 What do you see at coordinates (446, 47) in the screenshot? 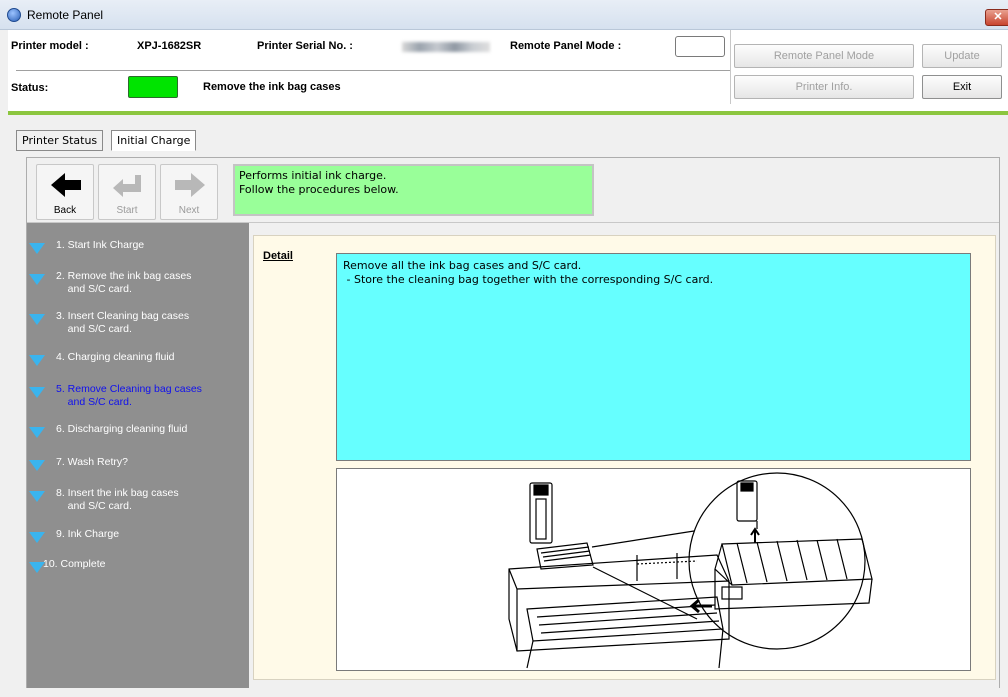
I see `serial-number-redacted` at bounding box center [446, 47].